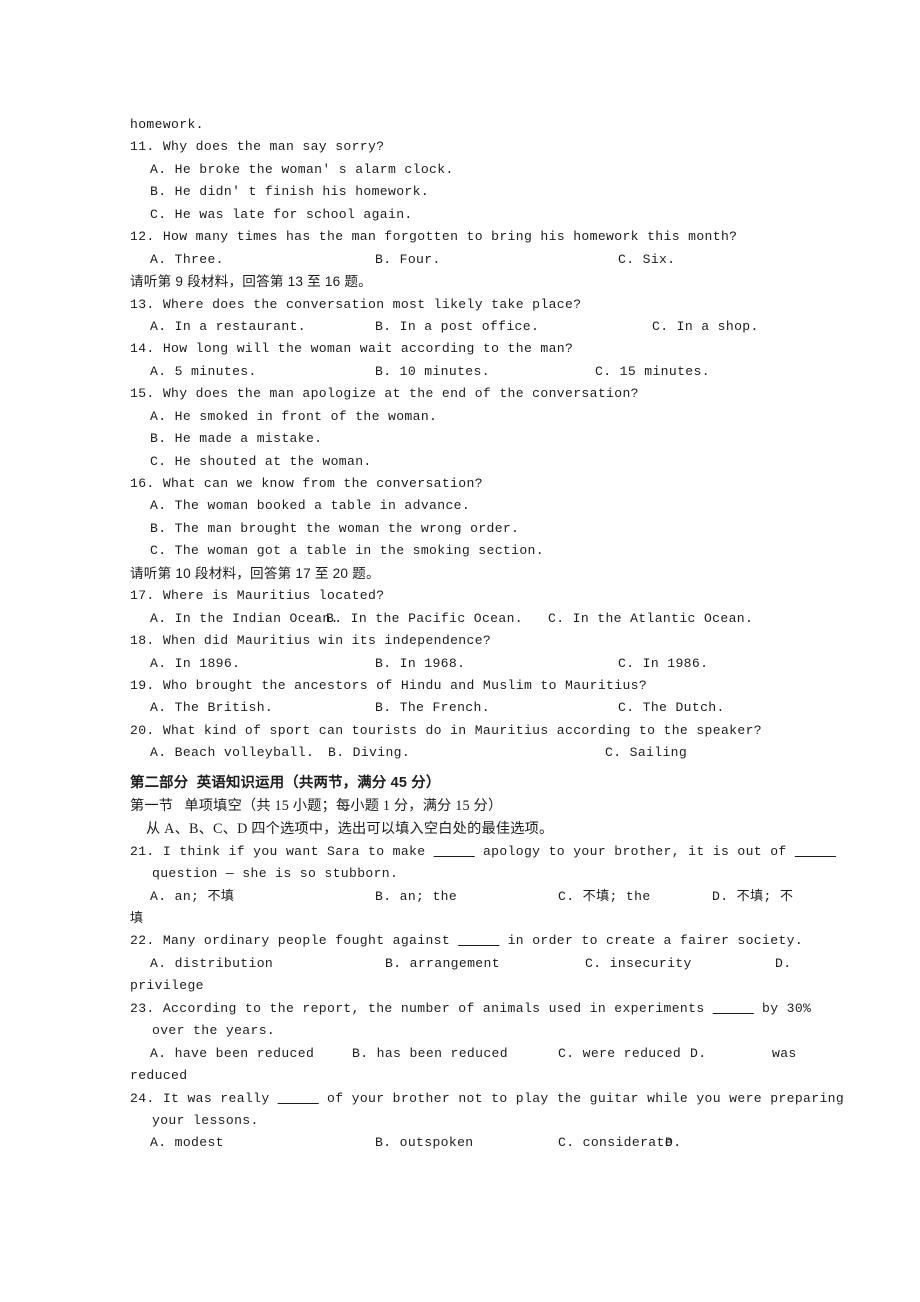 Image resolution: width=920 pixels, height=1302 pixels. What do you see at coordinates (478, 940) in the screenshot?
I see `q22-blank: _____` at bounding box center [478, 940].